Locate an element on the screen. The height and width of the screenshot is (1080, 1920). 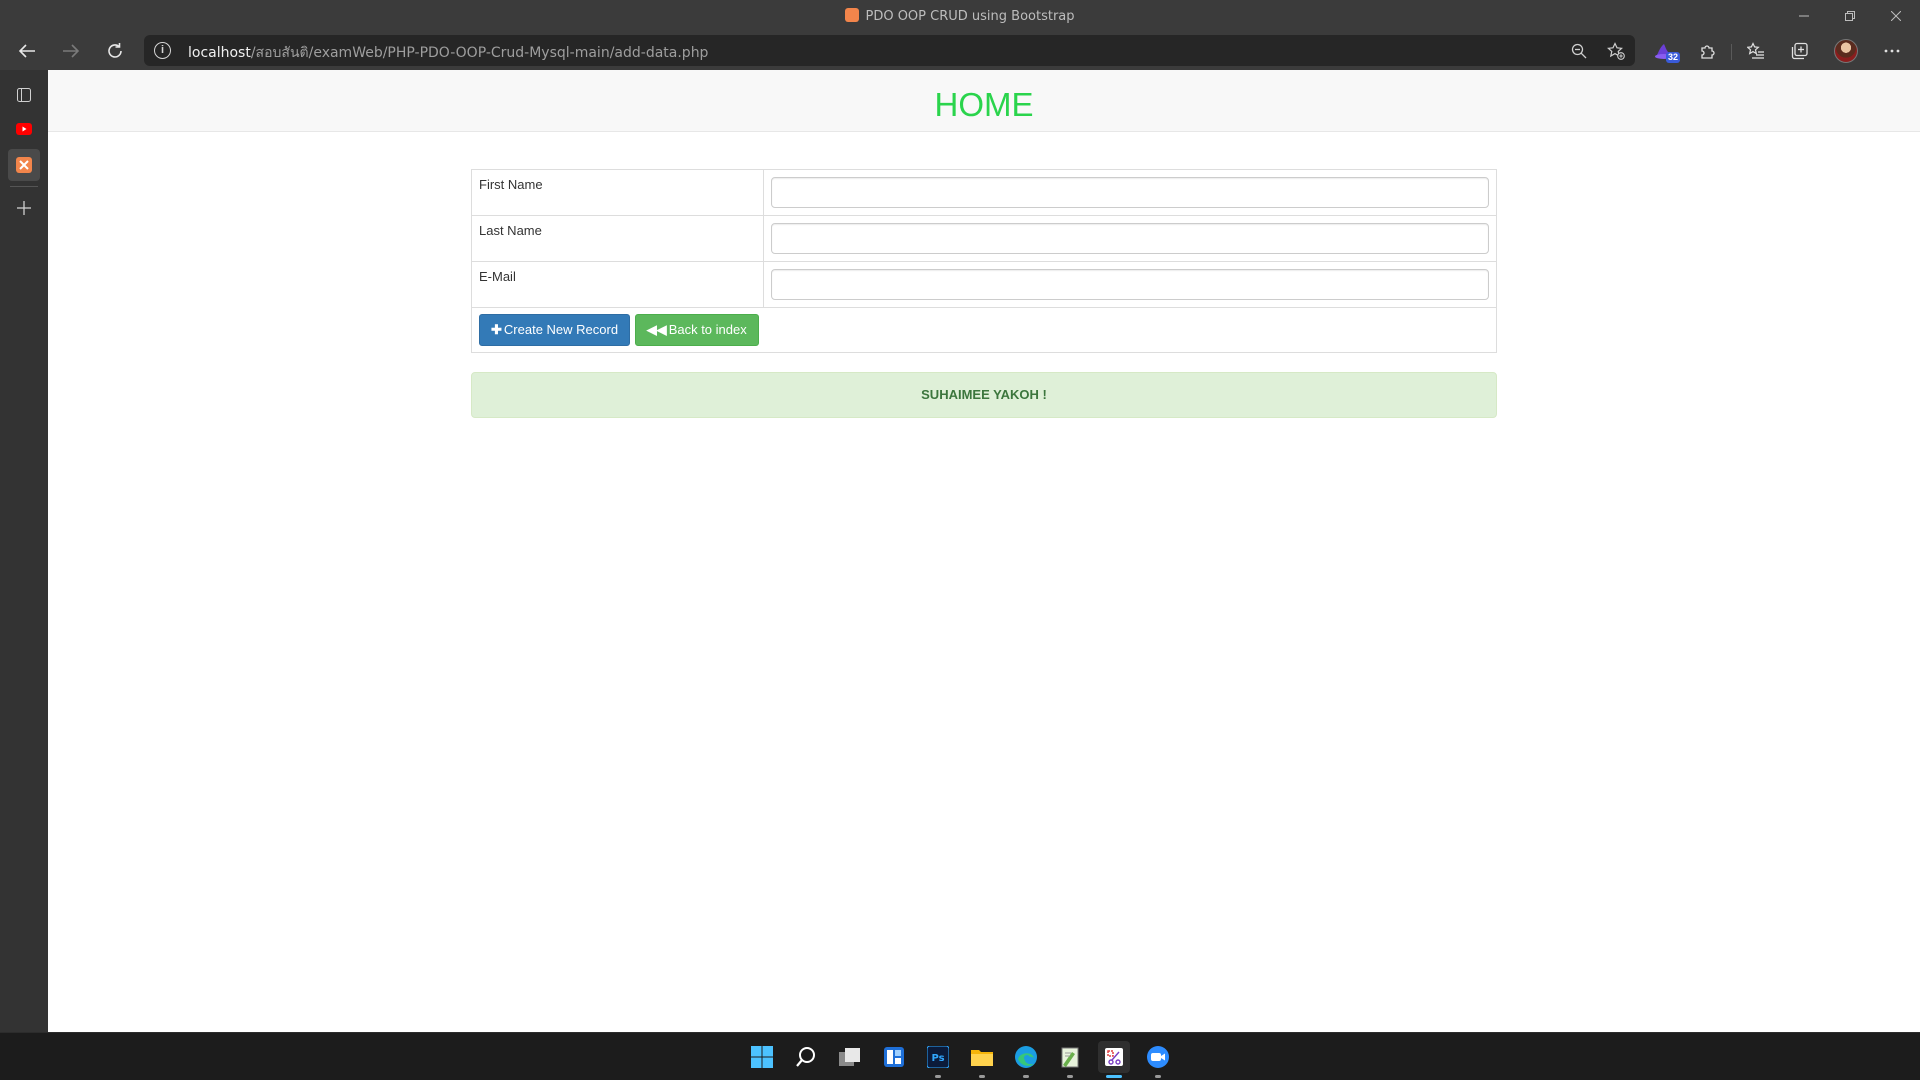
edge-icon is located at coordinates (1026, 1057).